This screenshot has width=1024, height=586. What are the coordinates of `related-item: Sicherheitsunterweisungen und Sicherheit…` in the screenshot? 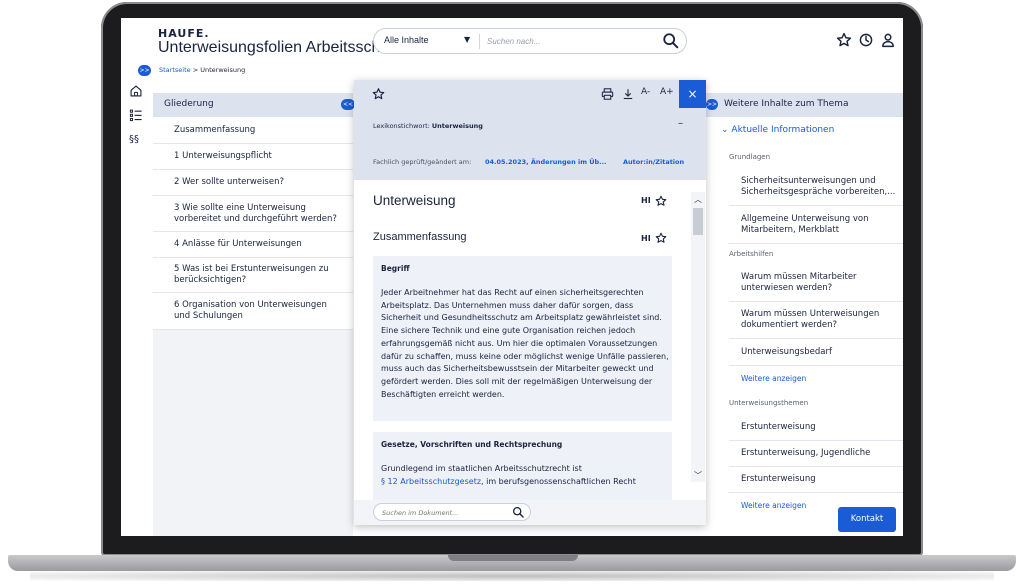 It's located at (816, 187).